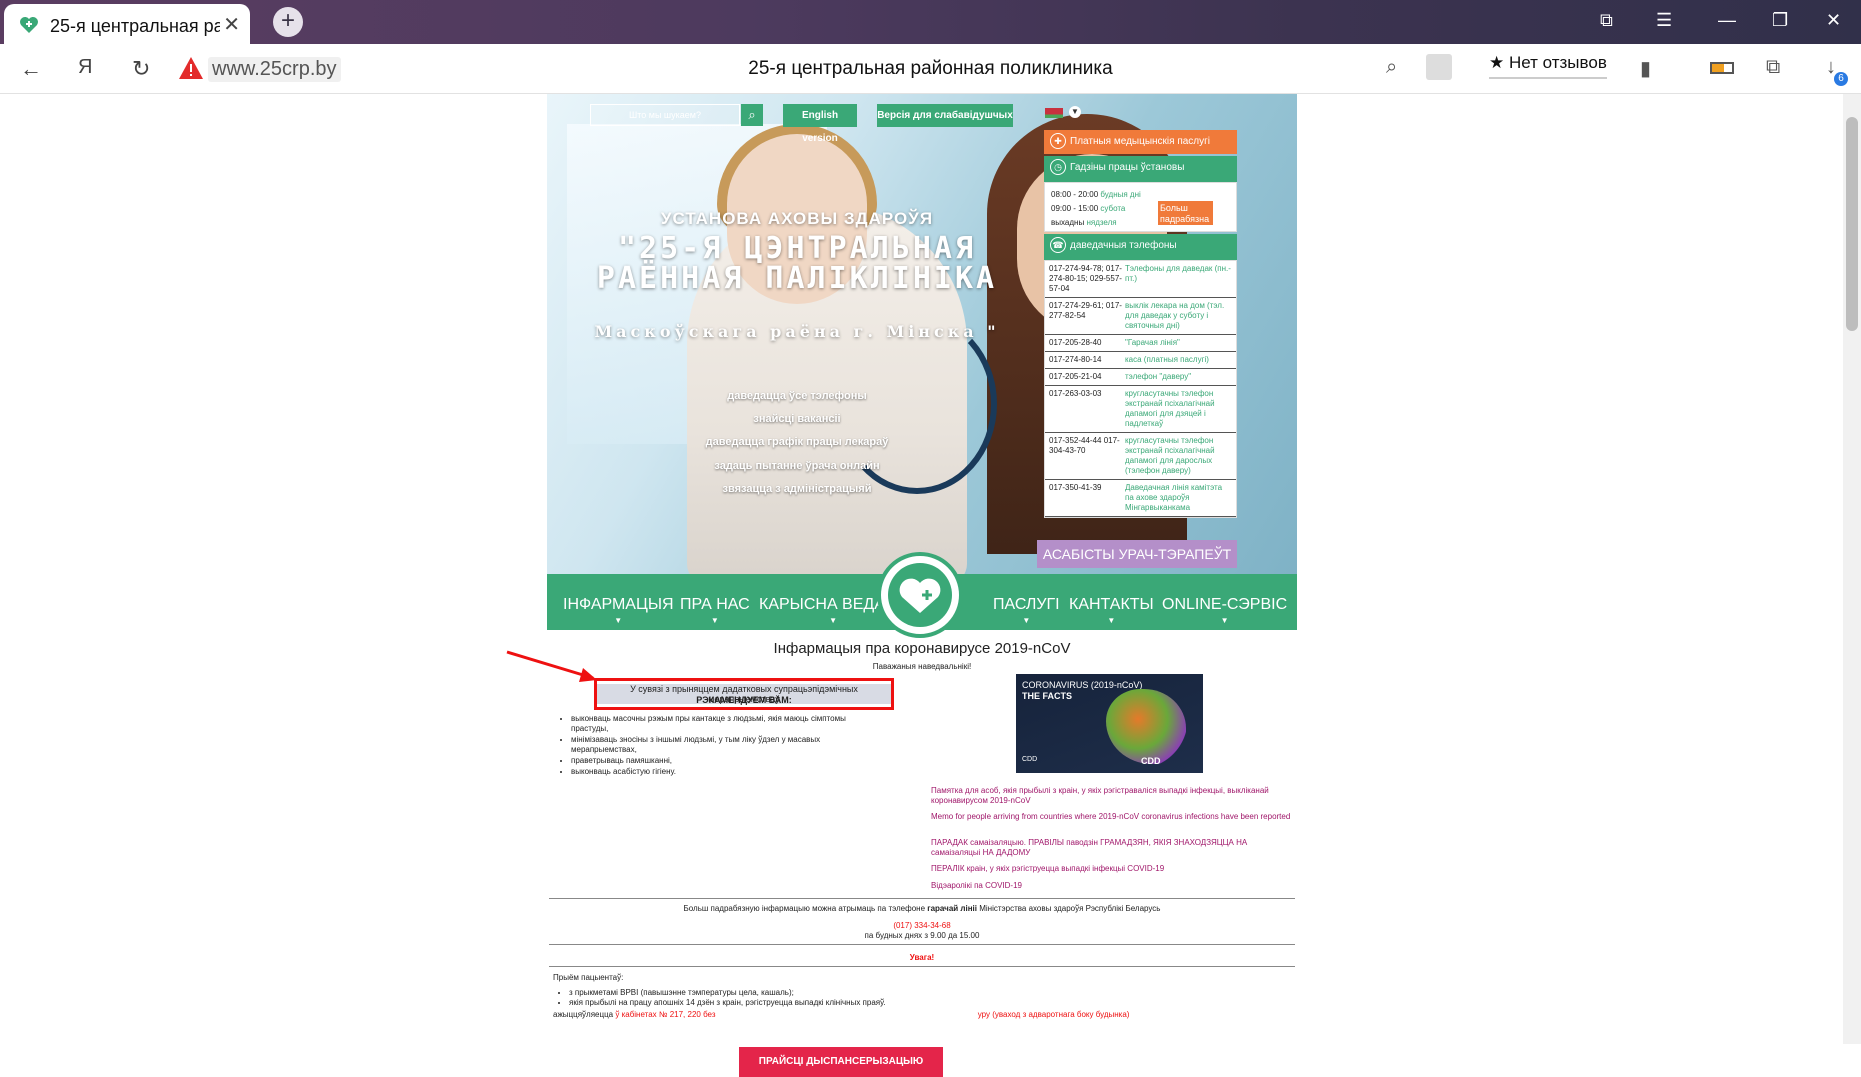 This screenshot has height=1077, width=1861. Describe the element at coordinates (1178, 273) in the screenshot. I see `phone-desc: Тэлефоны для даведак (пн.-пт.)` at that location.